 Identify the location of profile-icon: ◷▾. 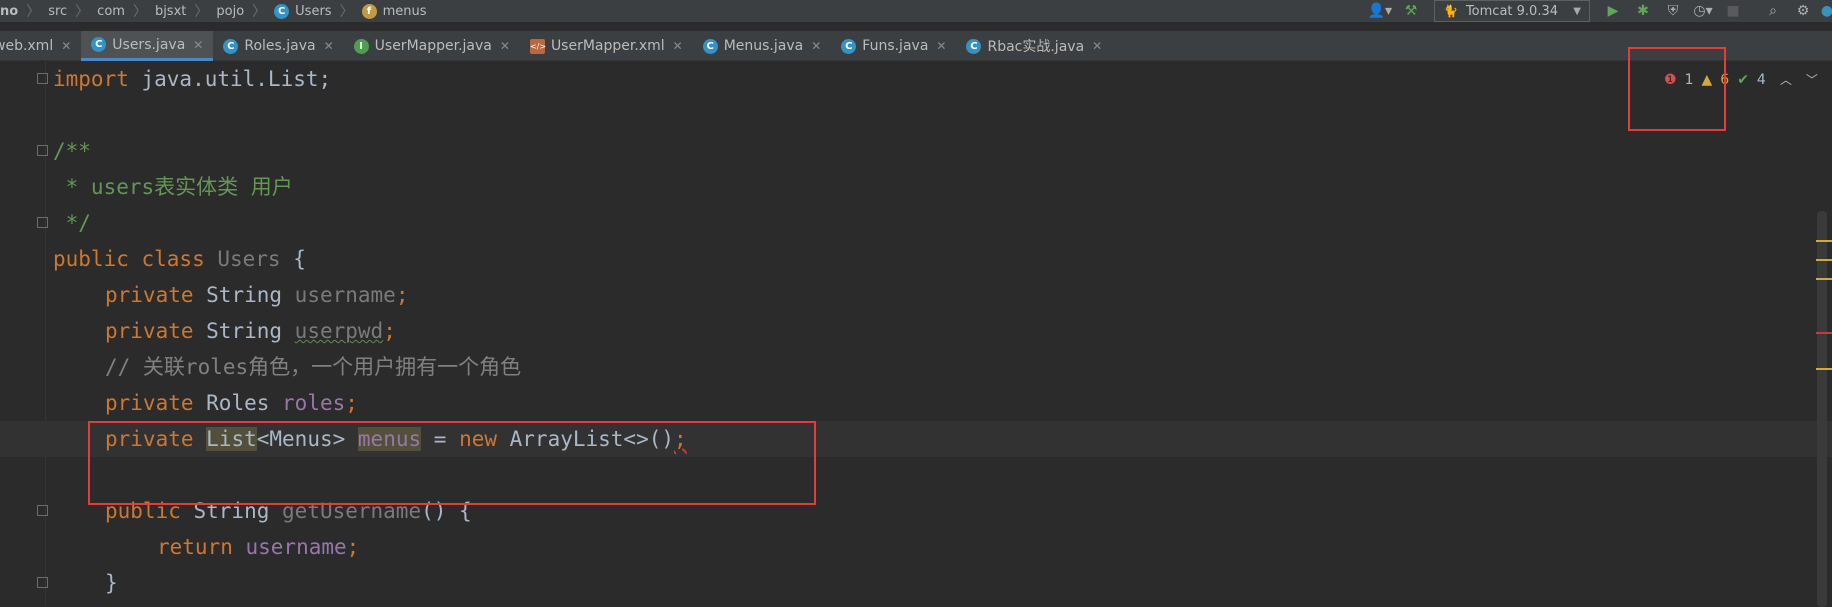
(1703, 11).